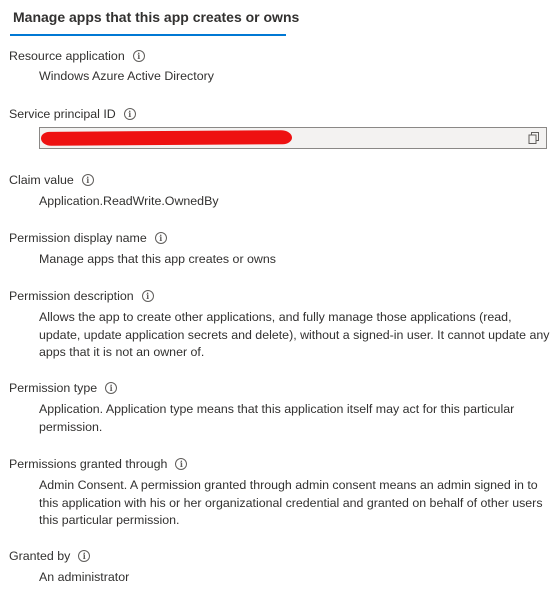 Image resolution: width=560 pixels, height=602 pixels. I want to click on copy-icon, so click(534, 138).